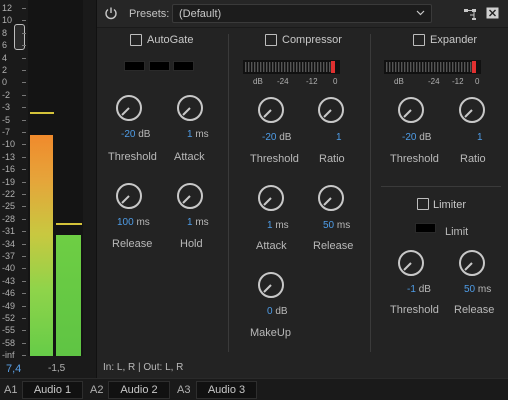 The height and width of the screenshot is (400, 508). What do you see at coordinates (271, 198) in the screenshot?
I see `compressor-attack-knob` at bounding box center [271, 198].